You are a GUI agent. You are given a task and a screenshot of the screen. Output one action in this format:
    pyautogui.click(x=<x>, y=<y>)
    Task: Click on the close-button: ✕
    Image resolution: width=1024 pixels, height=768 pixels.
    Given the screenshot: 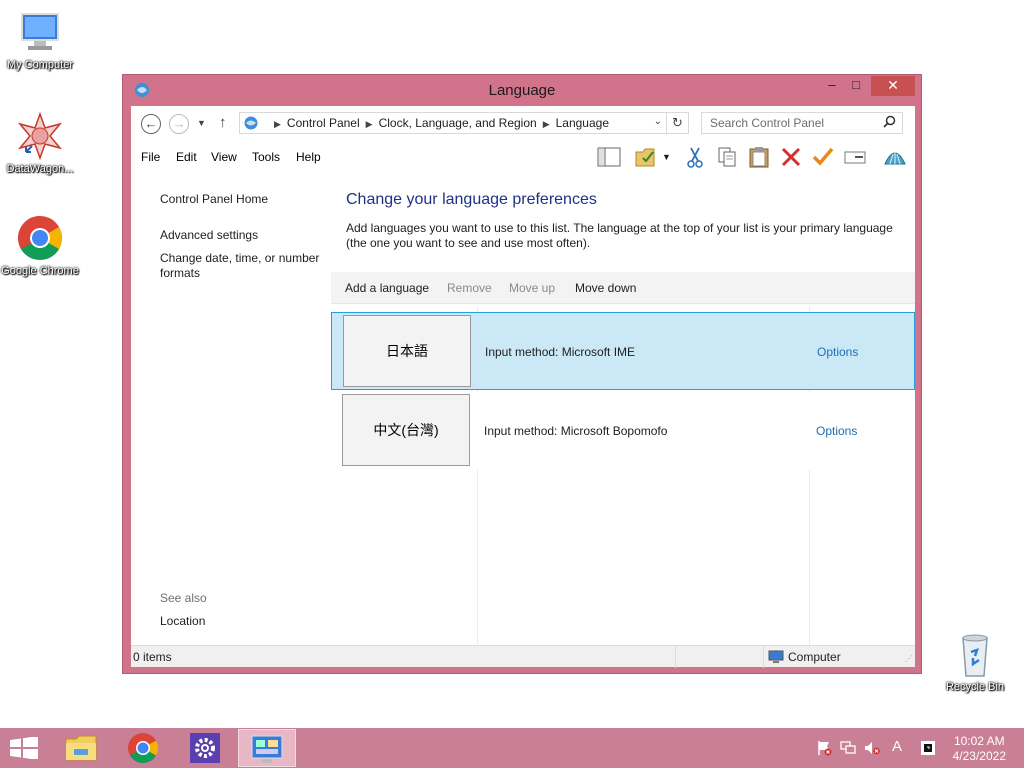 What is the action you would take?
    pyautogui.click(x=893, y=86)
    